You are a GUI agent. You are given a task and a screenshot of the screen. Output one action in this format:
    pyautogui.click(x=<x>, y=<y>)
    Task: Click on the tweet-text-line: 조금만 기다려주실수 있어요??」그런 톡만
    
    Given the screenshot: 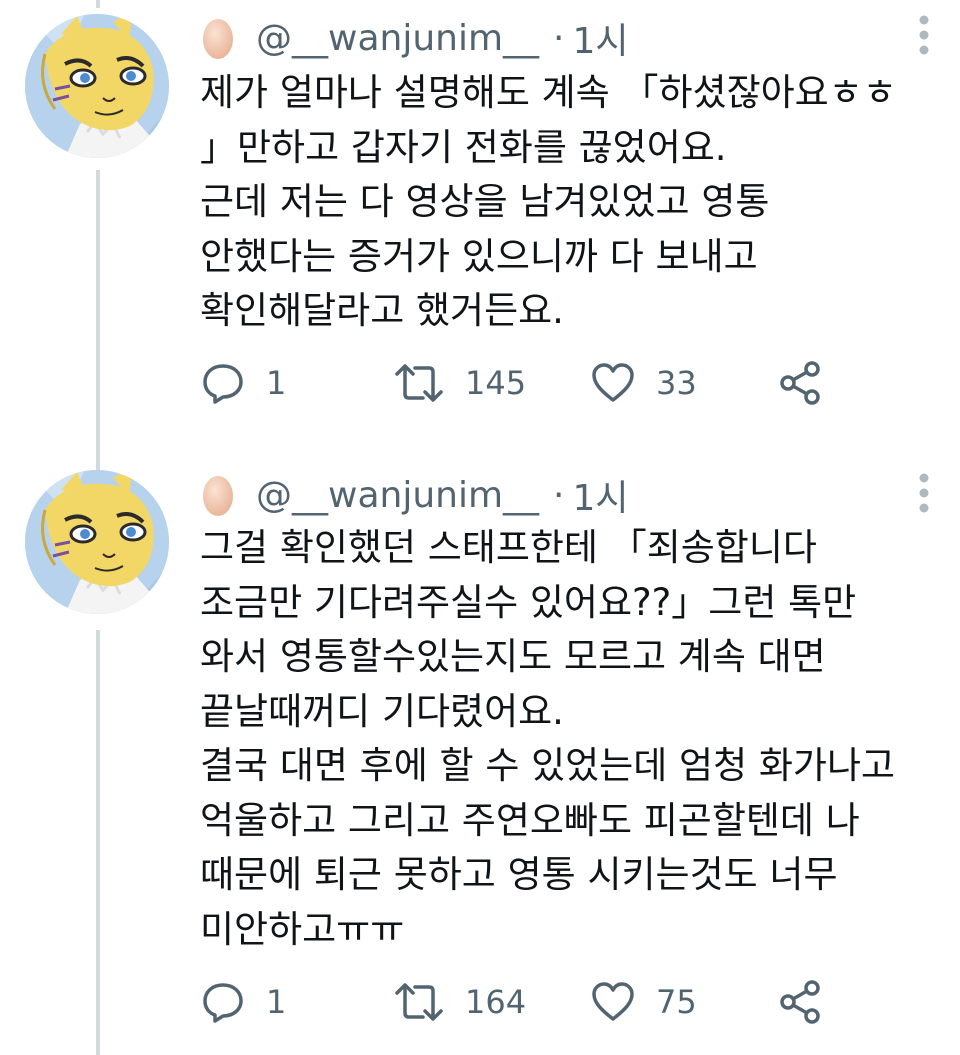 What is the action you would take?
    pyautogui.click(x=528, y=602)
    